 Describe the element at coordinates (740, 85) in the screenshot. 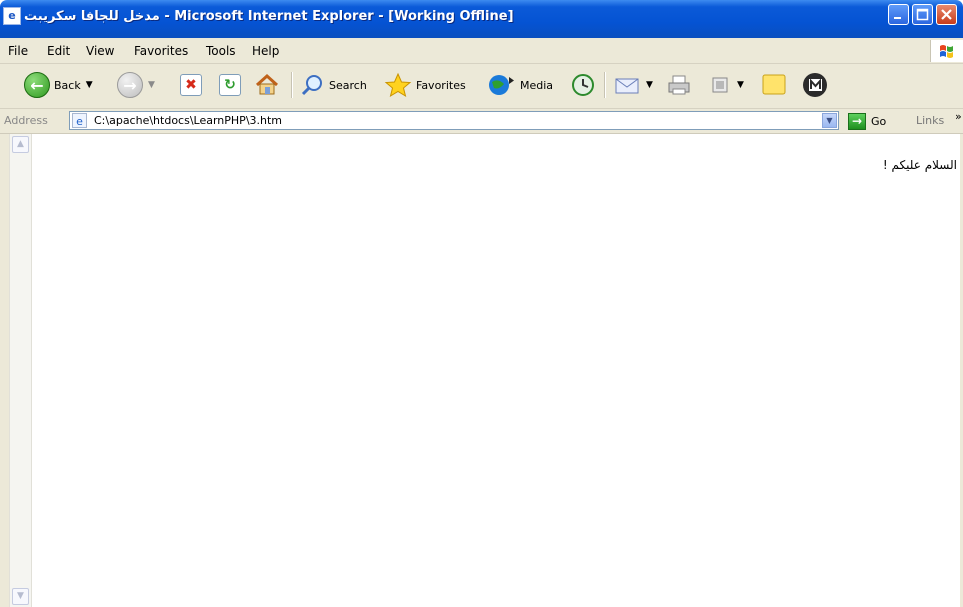

I see `edit-dropdown-icon: ▼` at that location.